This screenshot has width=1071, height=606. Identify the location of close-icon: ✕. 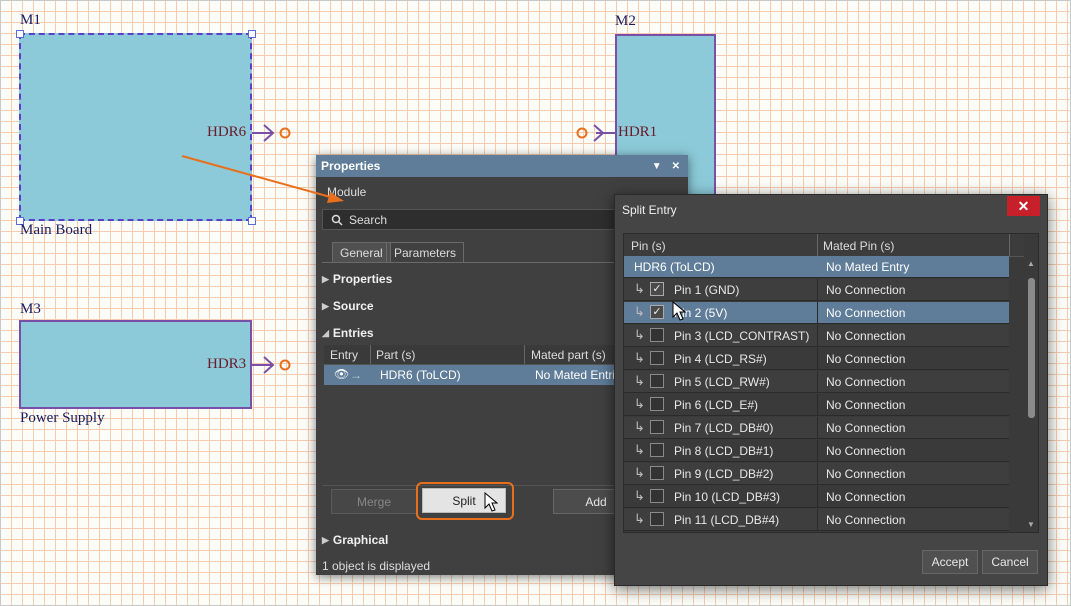
(676, 166).